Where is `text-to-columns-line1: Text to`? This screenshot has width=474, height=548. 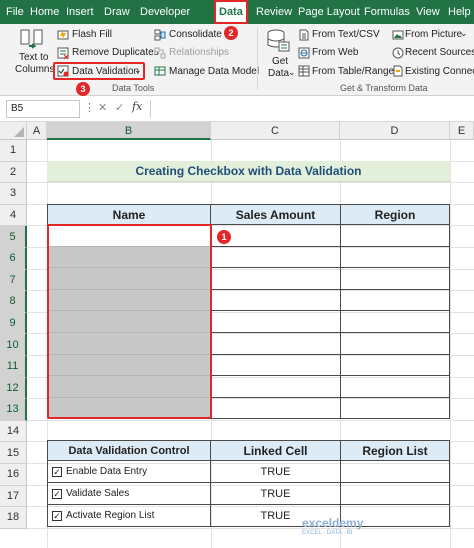
text-to-columns-line1: Text to is located at coordinates (33, 57).